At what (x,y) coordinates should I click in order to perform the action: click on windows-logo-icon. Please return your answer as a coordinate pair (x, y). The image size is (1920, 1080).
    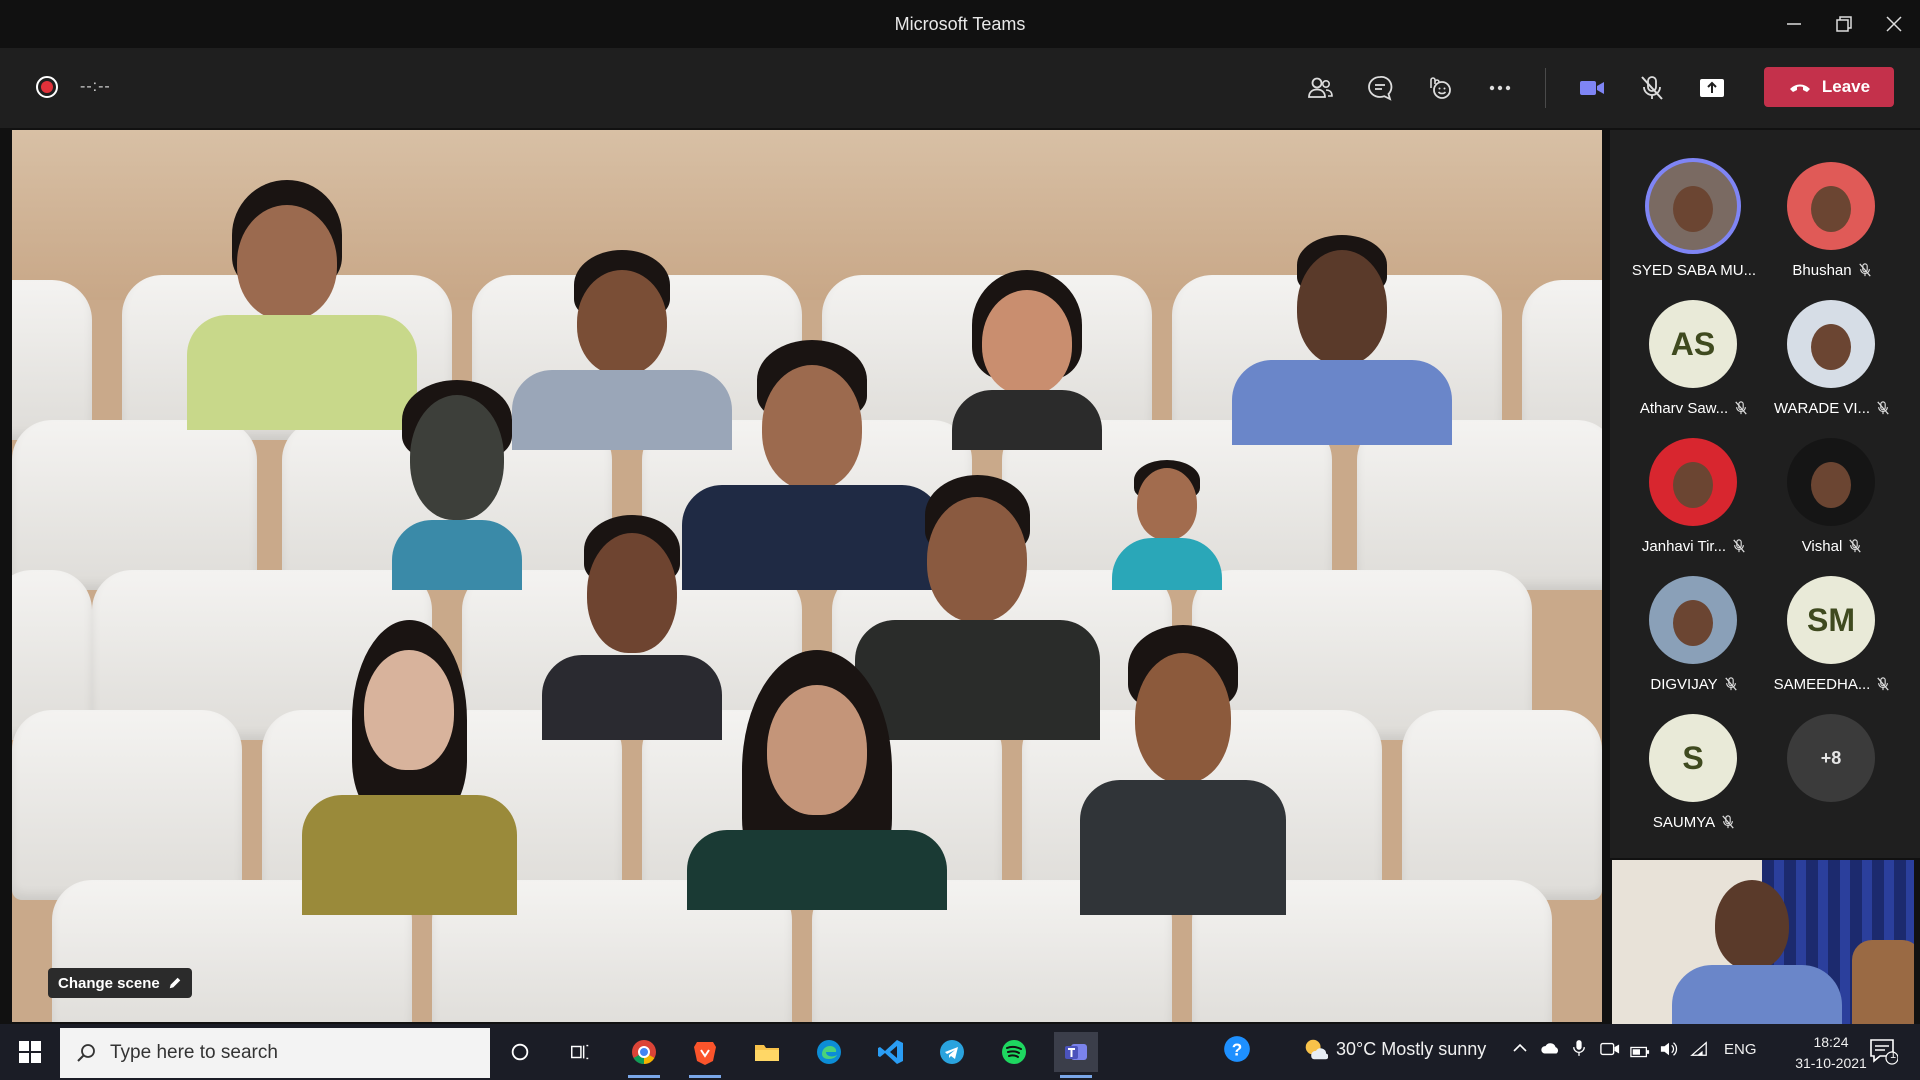
    Looking at the image, I should click on (30, 1052).